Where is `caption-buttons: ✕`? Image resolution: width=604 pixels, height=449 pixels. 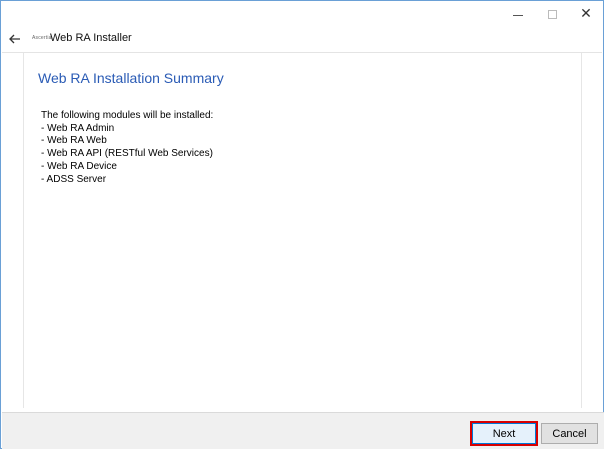 caption-buttons: ✕ is located at coordinates (552, 14).